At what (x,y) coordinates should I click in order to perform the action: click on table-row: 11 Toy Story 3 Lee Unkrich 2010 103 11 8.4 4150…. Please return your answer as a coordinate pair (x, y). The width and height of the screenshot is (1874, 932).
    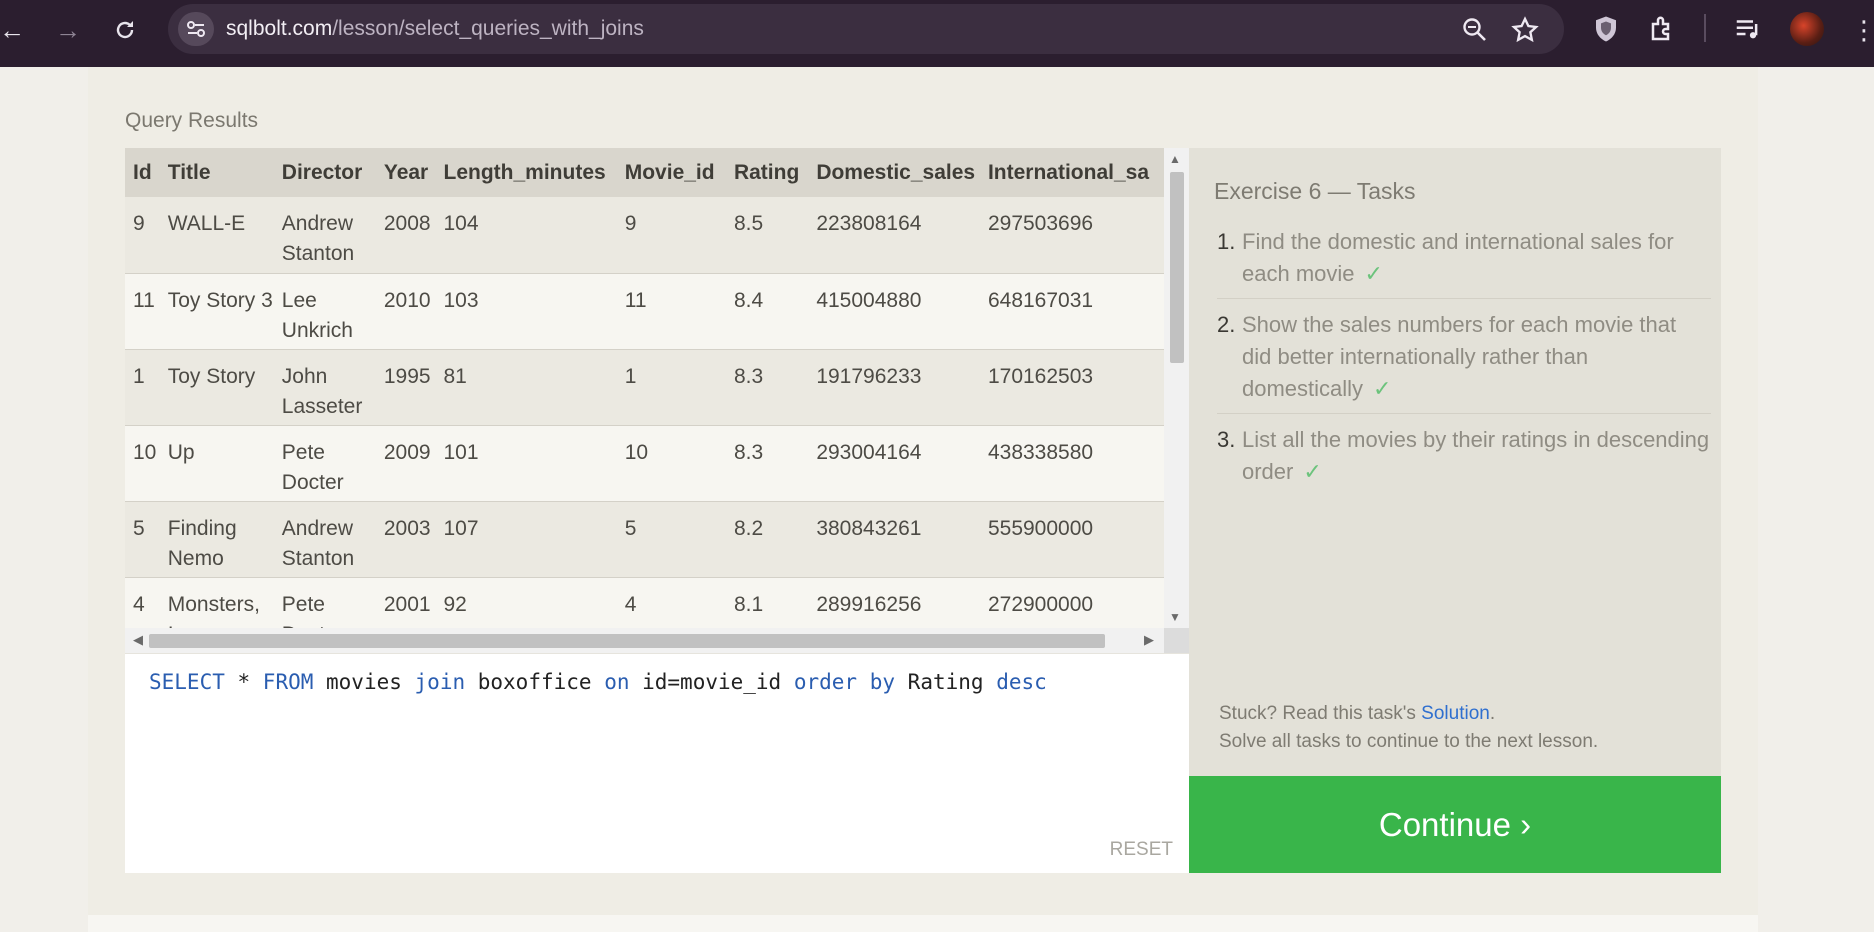
    Looking at the image, I should click on (644, 310).